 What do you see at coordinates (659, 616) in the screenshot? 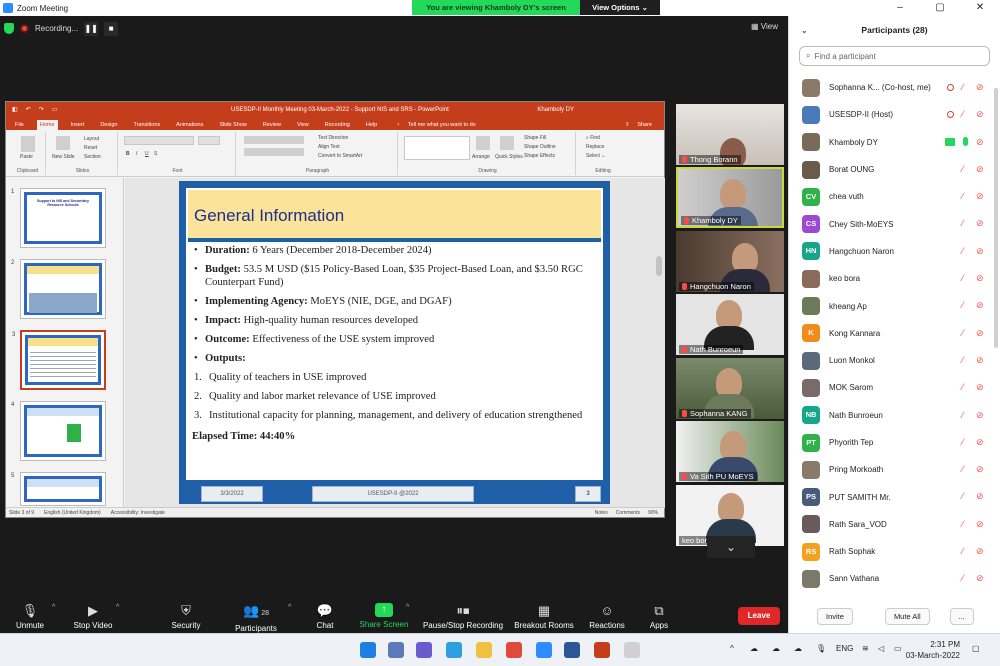
I see `apps-button: ⧉ Apps` at bounding box center [659, 616].